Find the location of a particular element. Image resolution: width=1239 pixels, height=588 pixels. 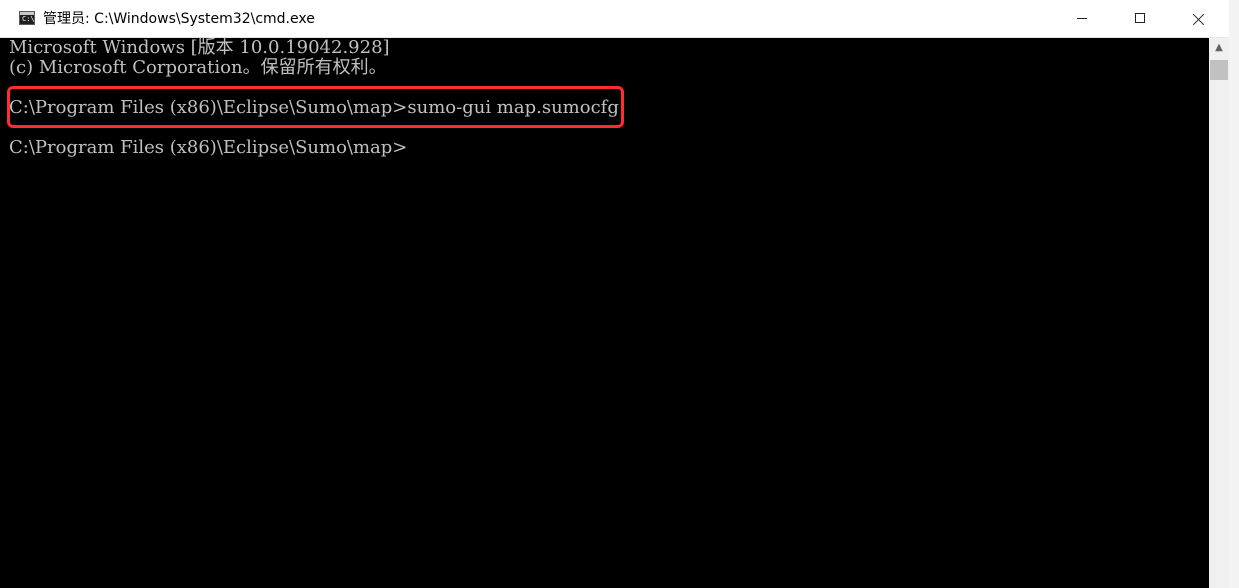

close-button is located at coordinates (1199, 19).